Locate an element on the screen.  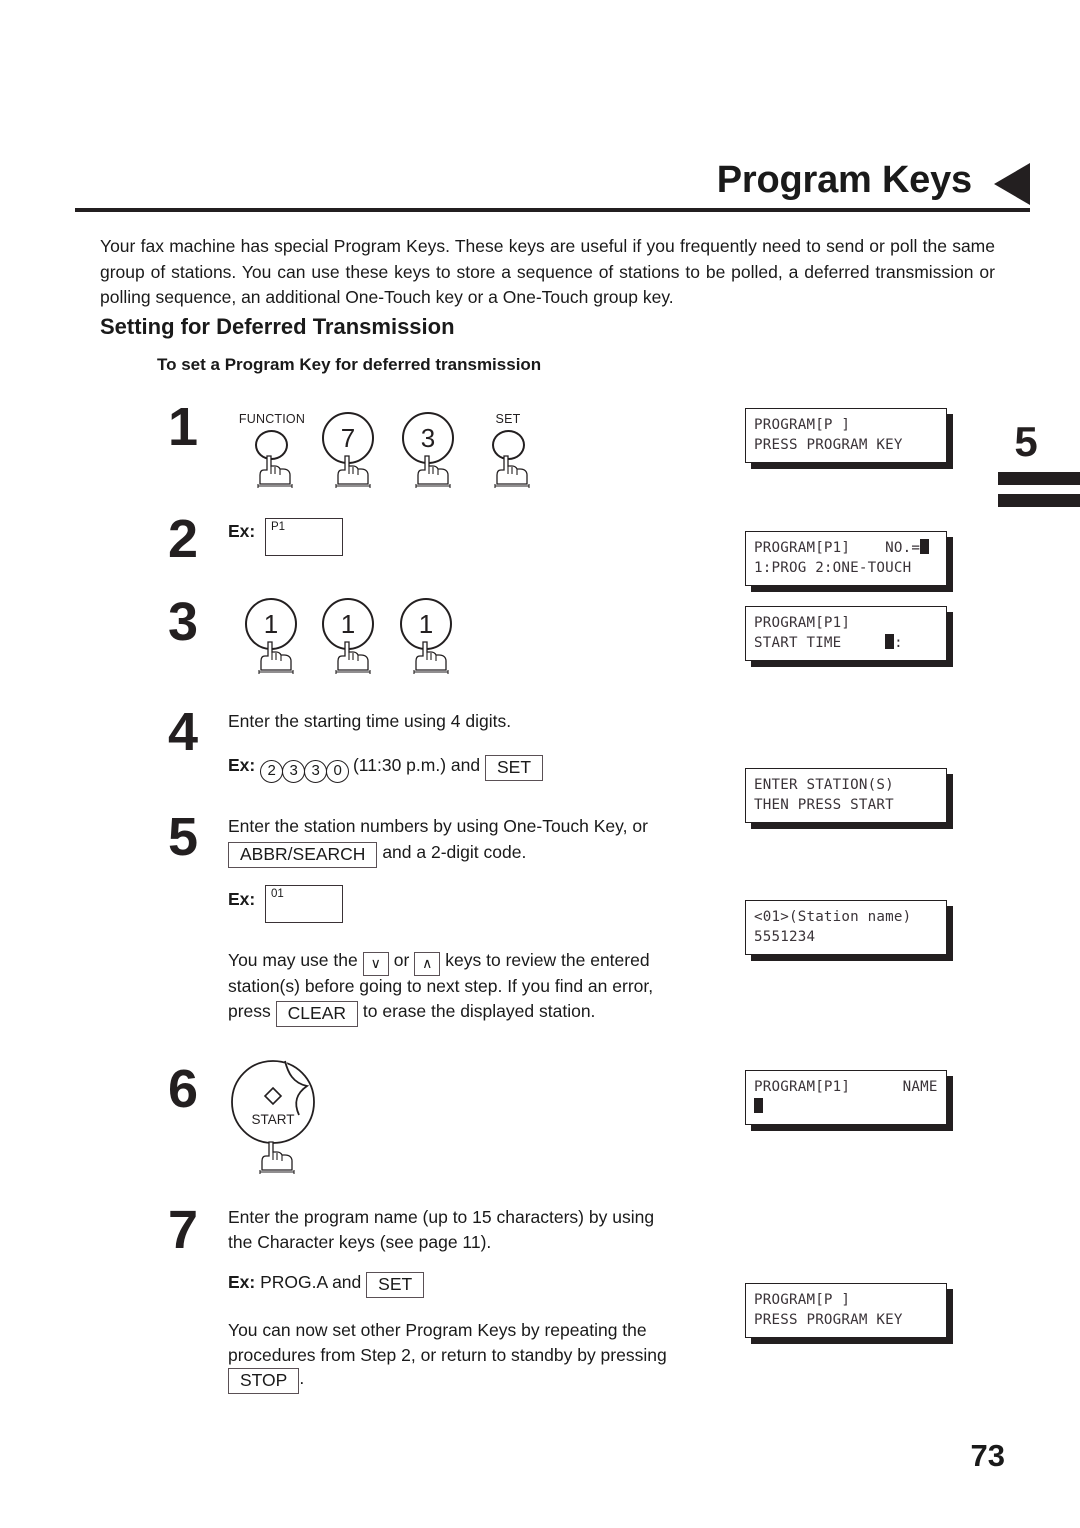
lcd-display-3: PROGRAM[P1] START TIME : is located at coordinates (846, 633).